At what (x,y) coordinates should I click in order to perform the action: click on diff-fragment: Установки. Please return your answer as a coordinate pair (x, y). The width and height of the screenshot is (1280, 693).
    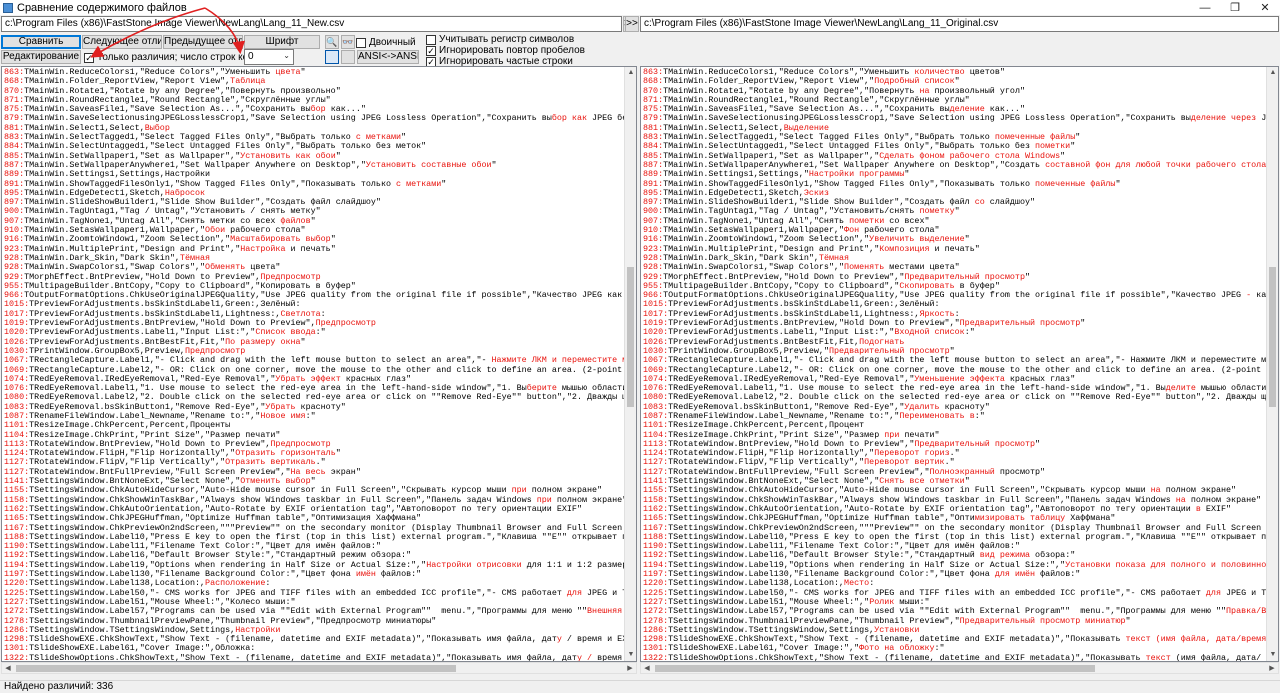
    Looking at the image, I should click on (897, 630).